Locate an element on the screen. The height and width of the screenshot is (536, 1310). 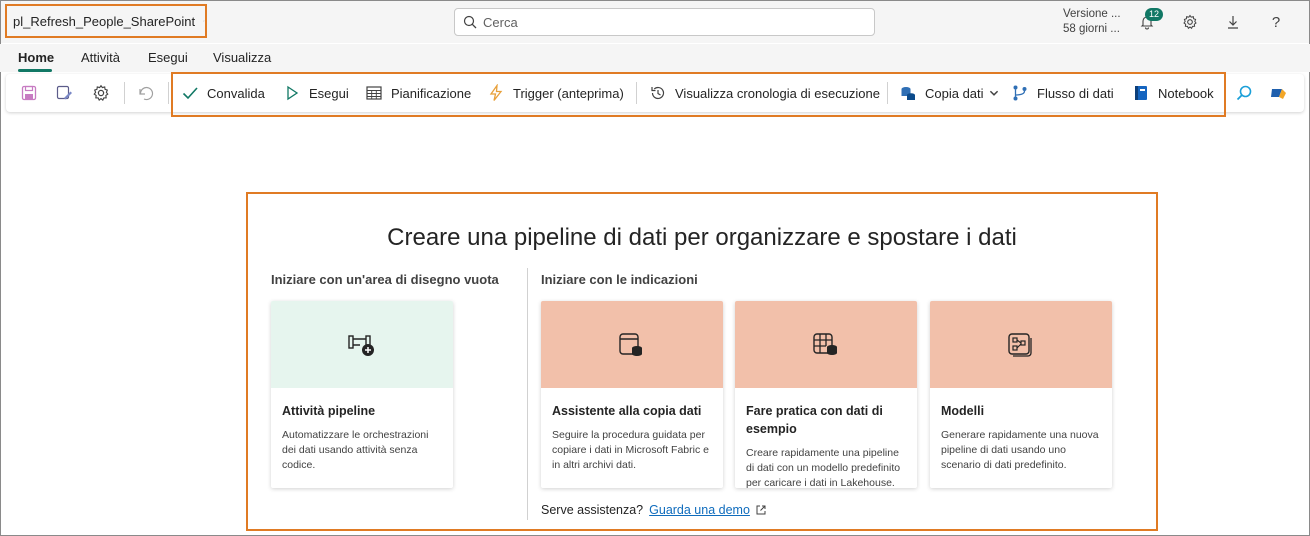
tab-run: Esegui is located at coordinates (168, 57).